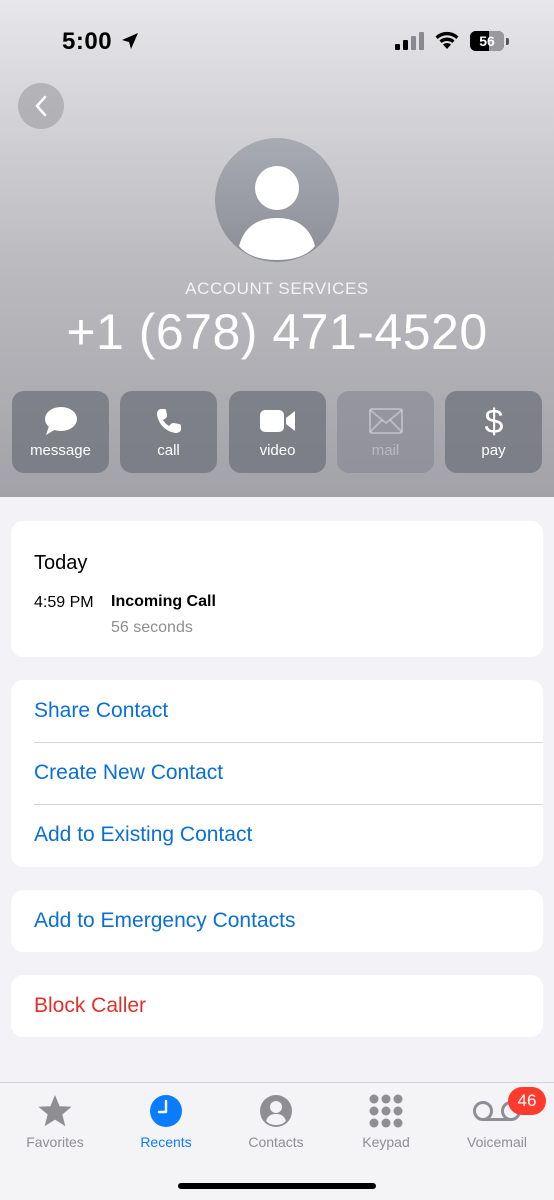 This screenshot has width=554, height=1200. I want to click on status-time: 5:00, so click(87, 41).